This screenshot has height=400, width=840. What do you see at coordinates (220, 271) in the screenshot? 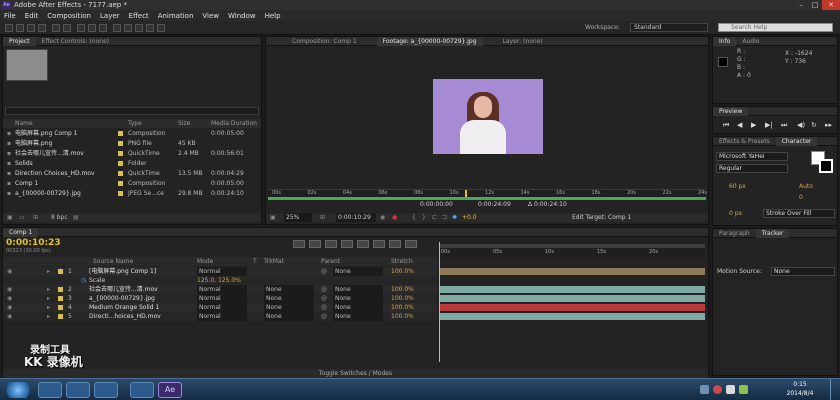
I see `timeline-layer-row: ◉ ▸ 1 [电脑屏幕.png Comp 1] Normal @ None 100.0%` at bounding box center [220, 271].